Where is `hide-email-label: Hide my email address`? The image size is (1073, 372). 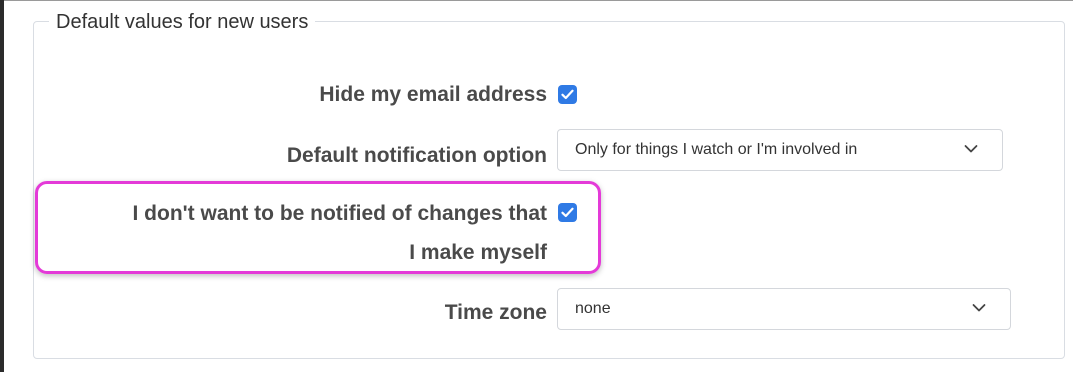
hide-email-label: Hide my email address is located at coordinates (433, 94).